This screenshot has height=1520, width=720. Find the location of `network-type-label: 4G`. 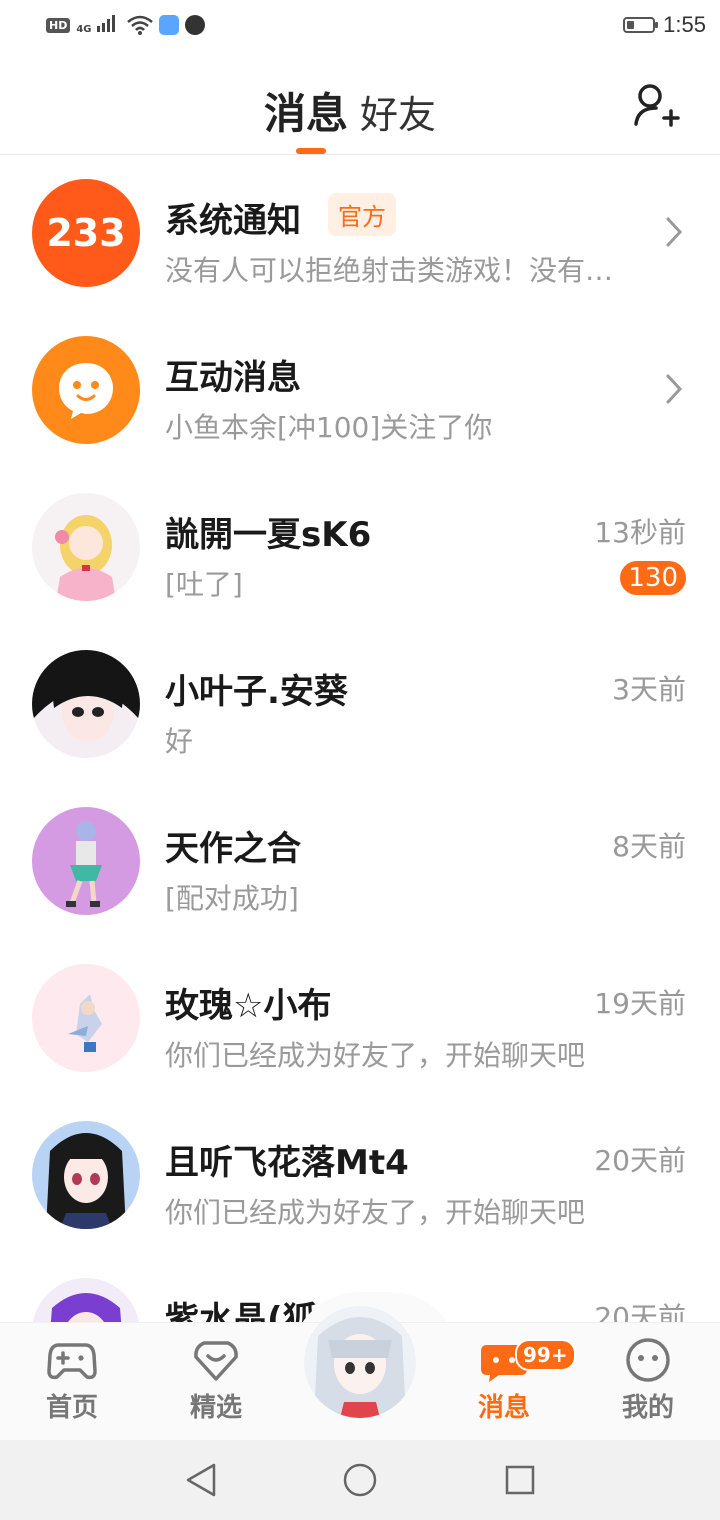

network-type-label: 4G is located at coordinates (84, 29).